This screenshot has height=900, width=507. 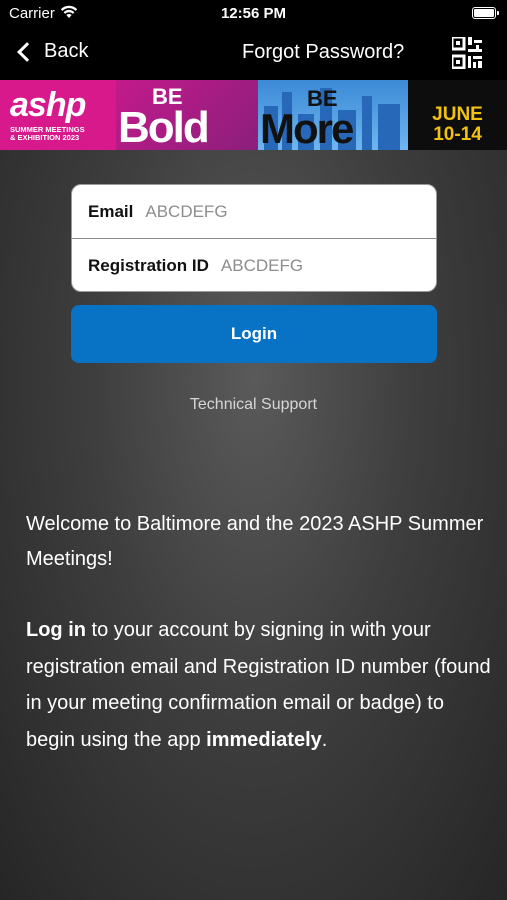 What do you see at coordinates (485, 13) in the screenshot?
I see `battery-icon` at bounding box center [485, 13].